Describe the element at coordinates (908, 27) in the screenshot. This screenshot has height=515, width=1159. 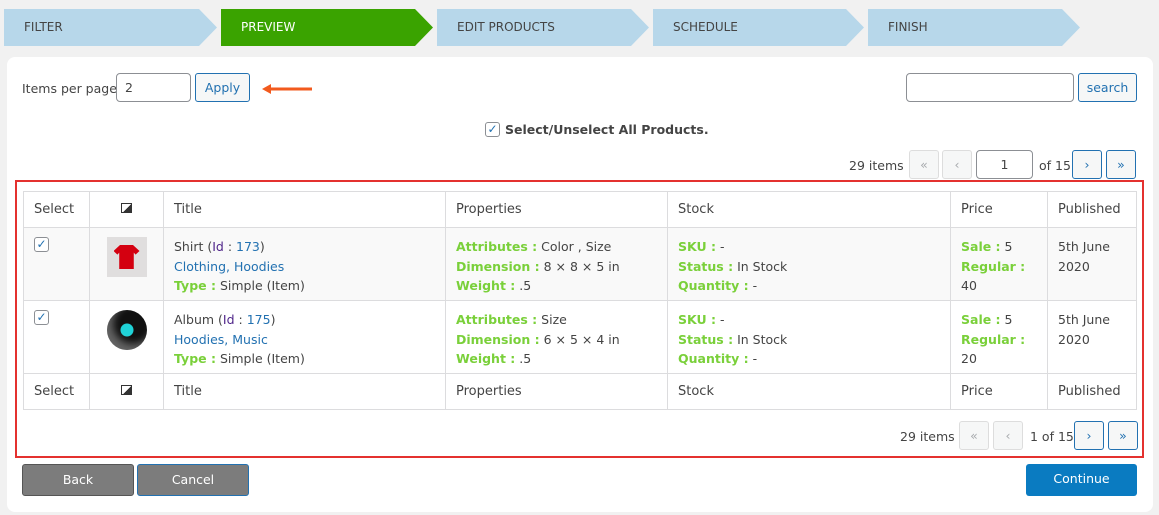
I see `step-label: FINISH` at that location.